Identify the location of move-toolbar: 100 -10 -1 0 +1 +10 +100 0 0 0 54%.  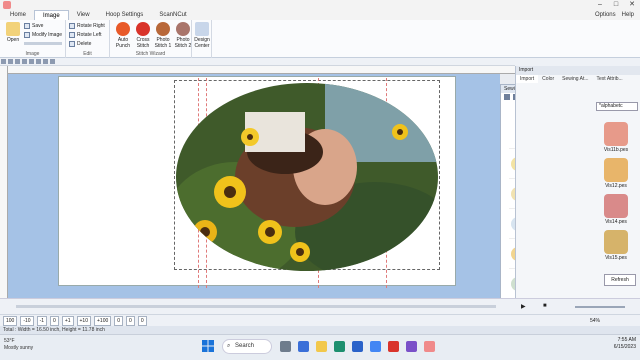
(320, 320).